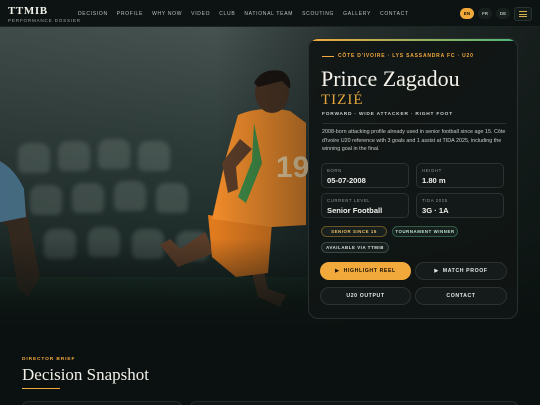  What do you see at coordinates (41, 388) in the screenshot?
I see `section-underline` at bounding box center [41, 388].